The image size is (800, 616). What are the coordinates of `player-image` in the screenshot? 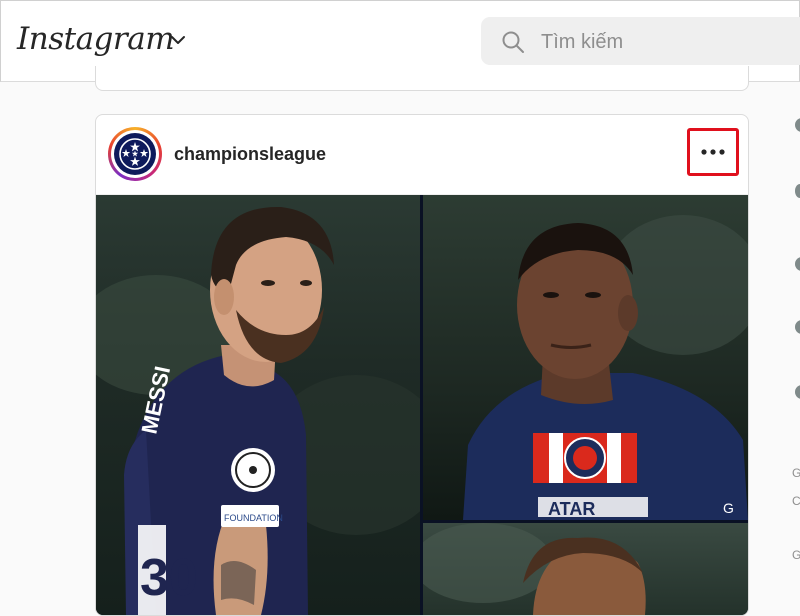 It's located at (534, 569).